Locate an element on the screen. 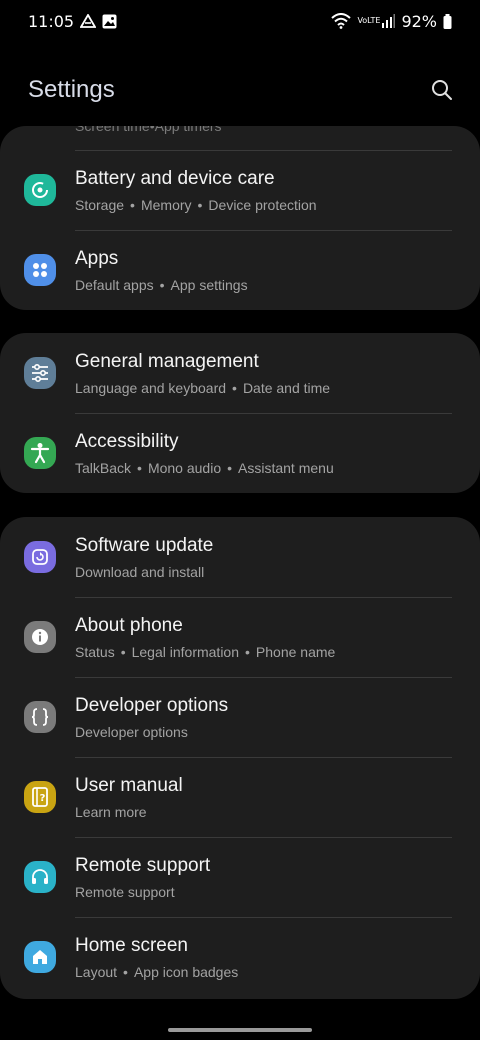 This screenshot has height=1040, width=480. signal-icon is located at coordinates (388, 21).